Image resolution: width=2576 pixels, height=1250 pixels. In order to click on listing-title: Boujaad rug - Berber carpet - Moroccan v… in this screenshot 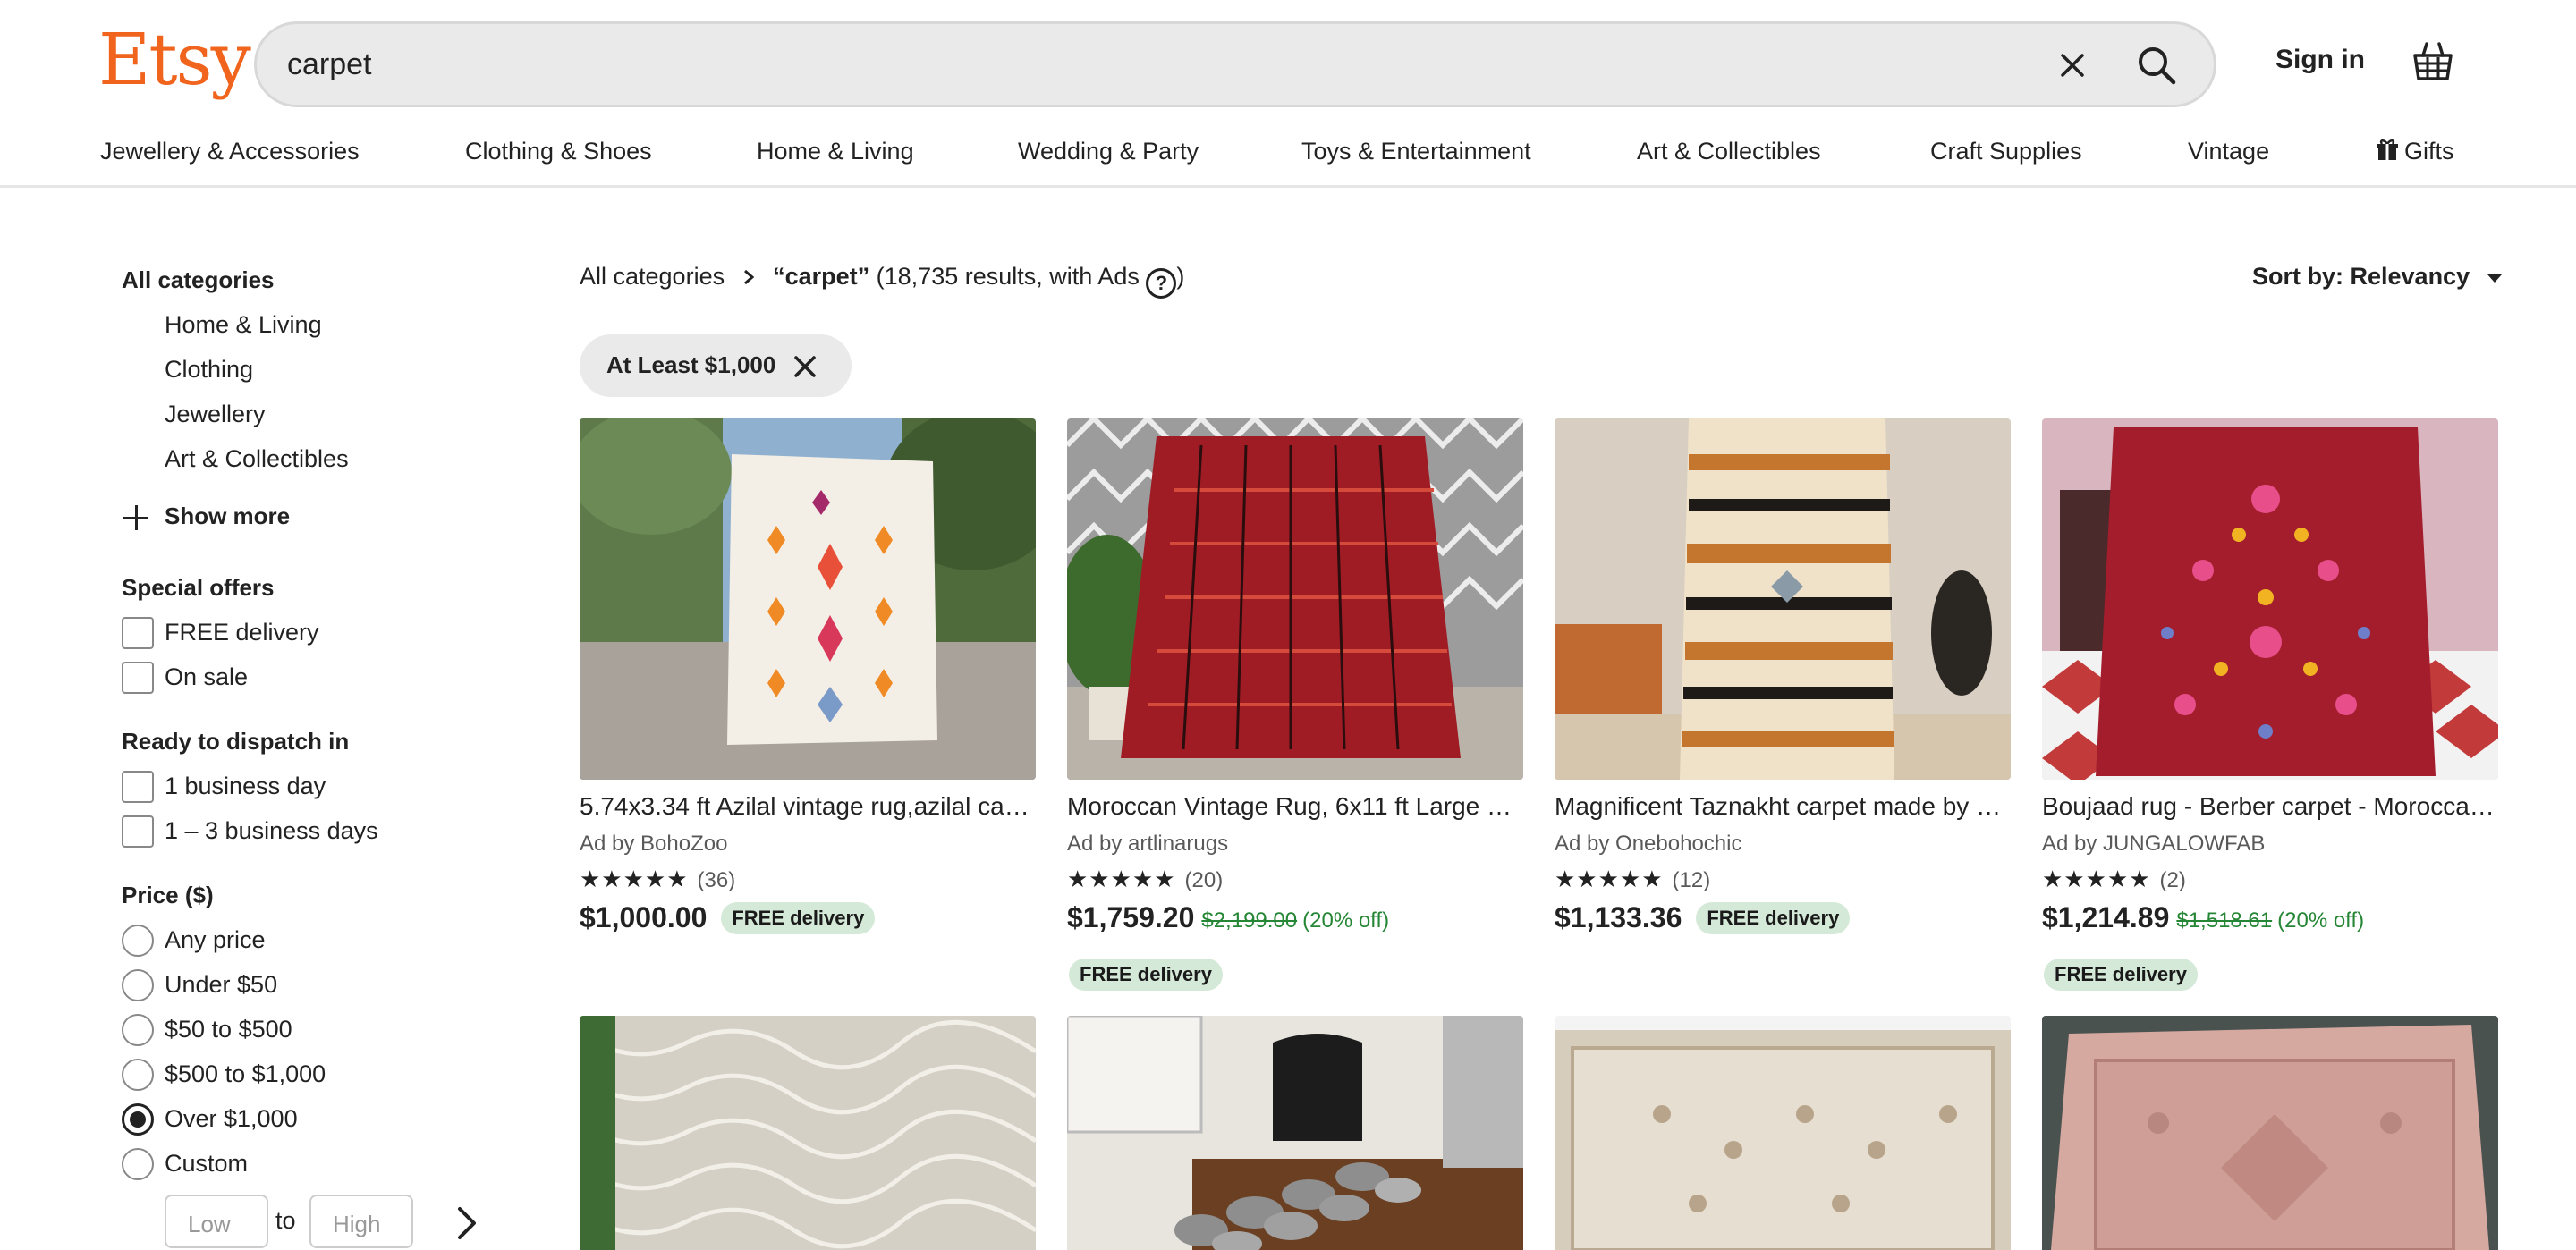, I will do `click(2270, 806)`.